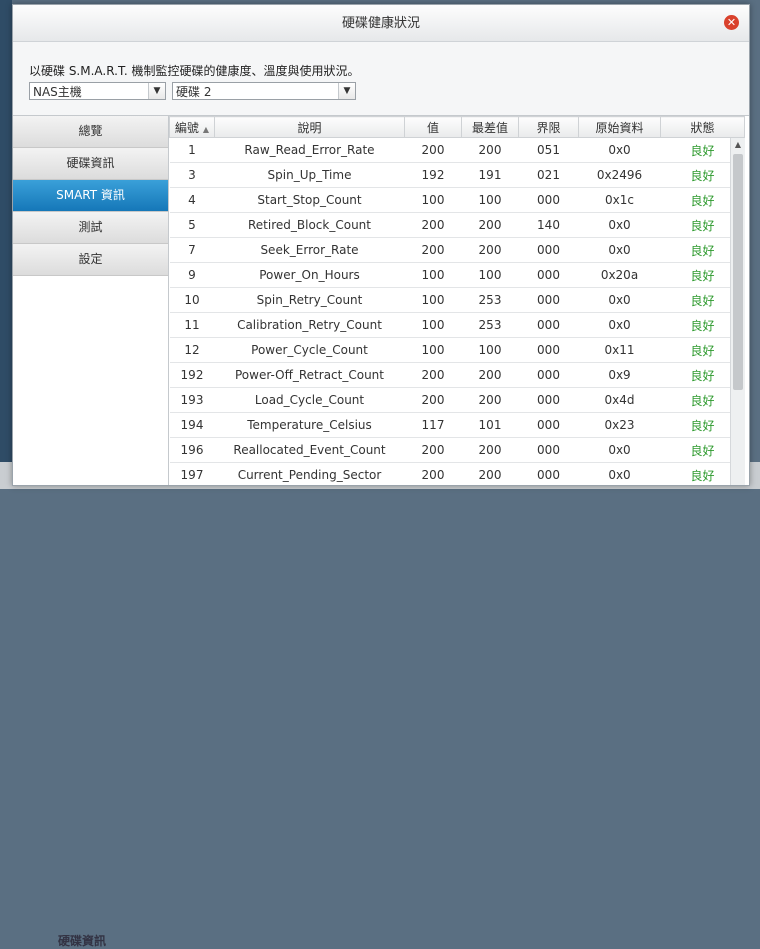 The height and width of the screenshot is (949, 760). I want to click on cell-id: 192, so click(192, 375).